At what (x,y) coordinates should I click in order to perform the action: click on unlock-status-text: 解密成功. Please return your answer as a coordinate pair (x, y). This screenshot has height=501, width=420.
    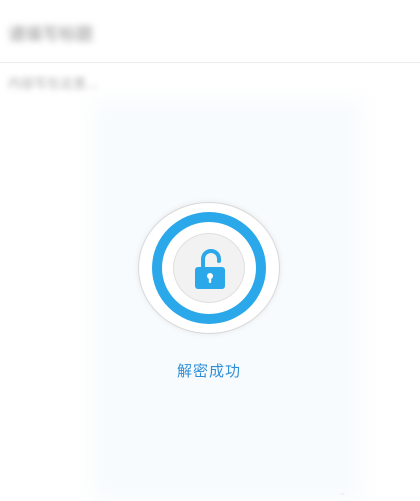
    Looking at the image, I should click on (208, 371).